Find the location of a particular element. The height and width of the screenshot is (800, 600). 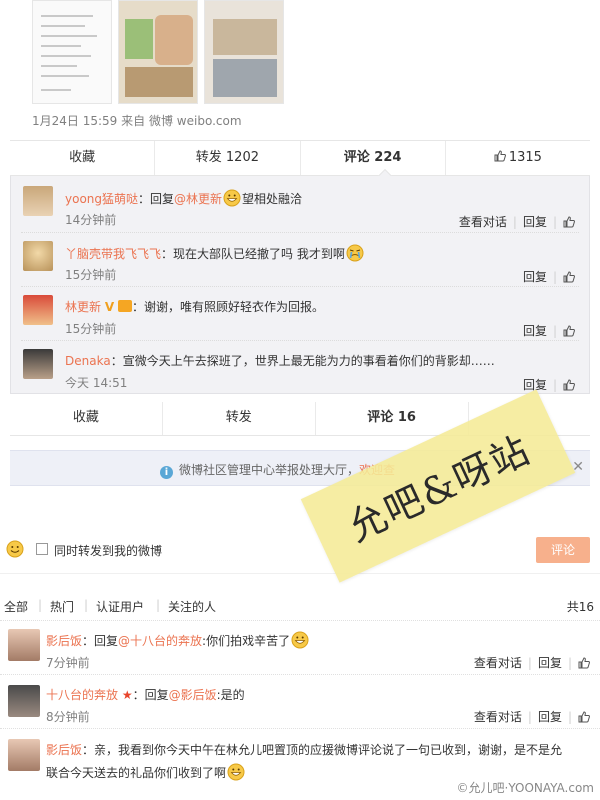

like-button: 1315 is located at coordinates (518, 158).